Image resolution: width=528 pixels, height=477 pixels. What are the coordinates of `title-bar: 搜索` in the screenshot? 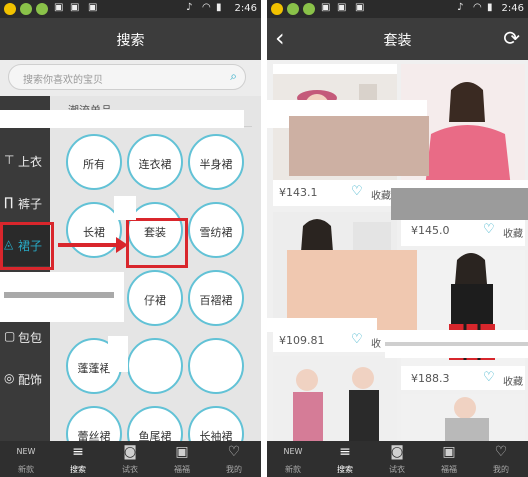 It's located at (130, 39).